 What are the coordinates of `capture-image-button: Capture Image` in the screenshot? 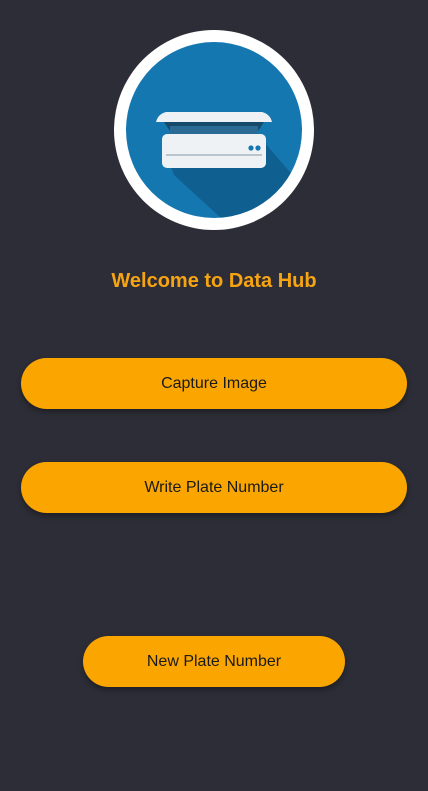 It's located at (214, 383).